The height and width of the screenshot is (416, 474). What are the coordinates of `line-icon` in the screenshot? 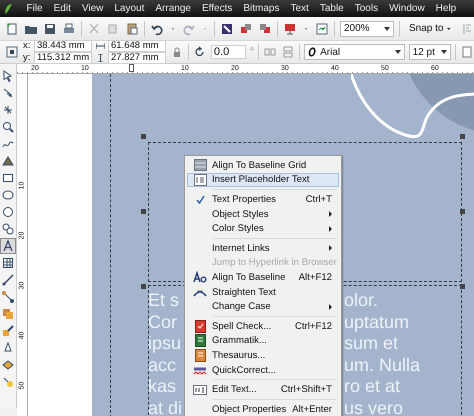 It's located at (8, 280).